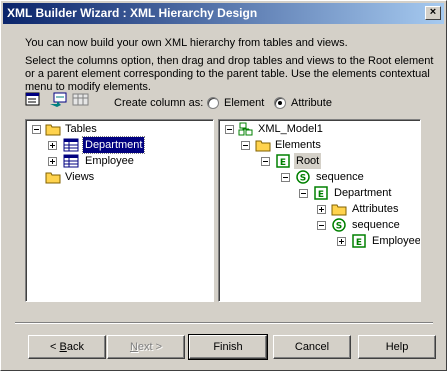 The width and height of the screenshot is (447, 371). What do you see at coordinates (75, 347) in the screenshot?
I see `back-rest: ack` at bounding box center [75, 347].